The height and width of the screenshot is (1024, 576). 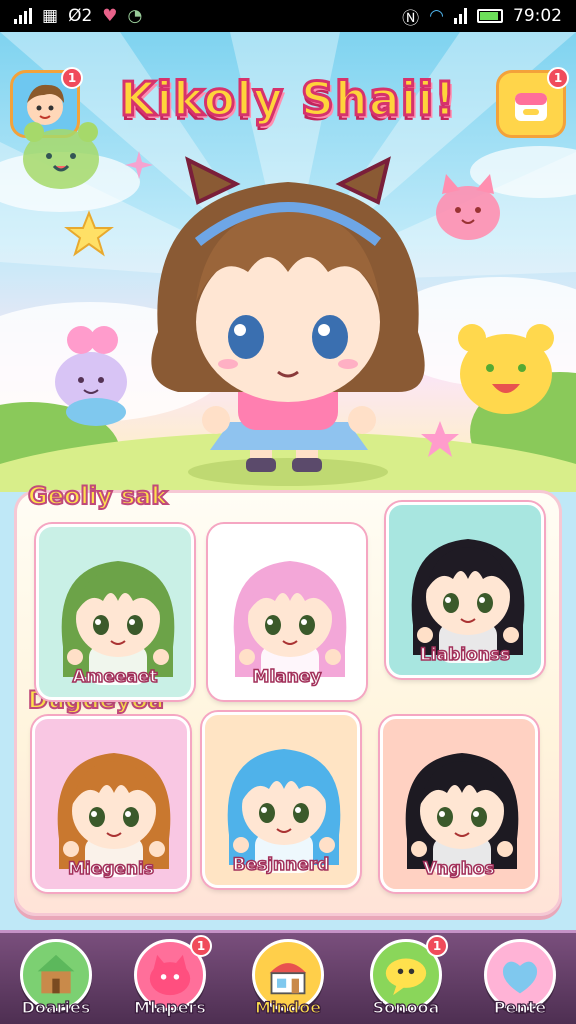 What do you see at coordinates (56, 1007) in the screenshot?
I see `nav-label: Doaries` at bounding box center [56, 1007].